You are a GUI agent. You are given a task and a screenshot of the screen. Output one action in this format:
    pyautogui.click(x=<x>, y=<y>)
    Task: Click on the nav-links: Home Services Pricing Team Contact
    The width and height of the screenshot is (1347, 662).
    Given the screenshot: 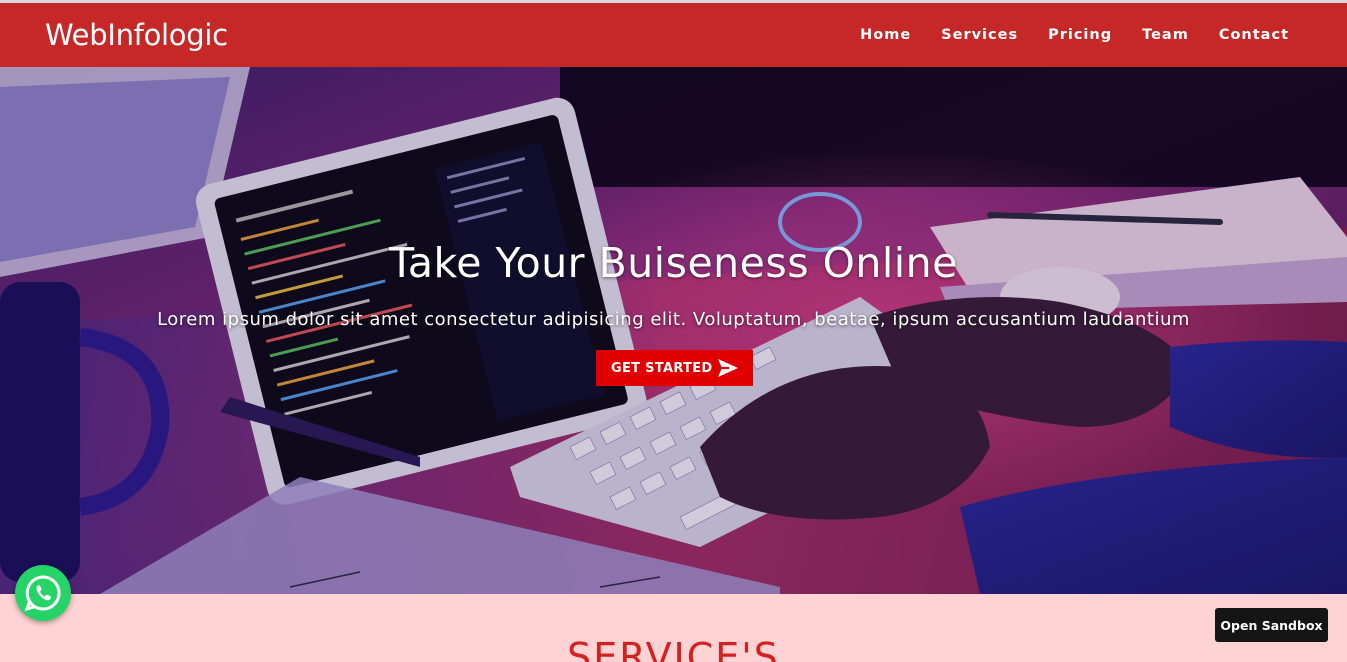 What is the action you would take?
    pyautogui.click(x=1059, y=35)
    